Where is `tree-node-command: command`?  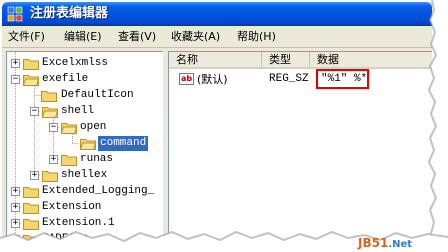 tree-node-command: command is located at coordinates (85, 144).